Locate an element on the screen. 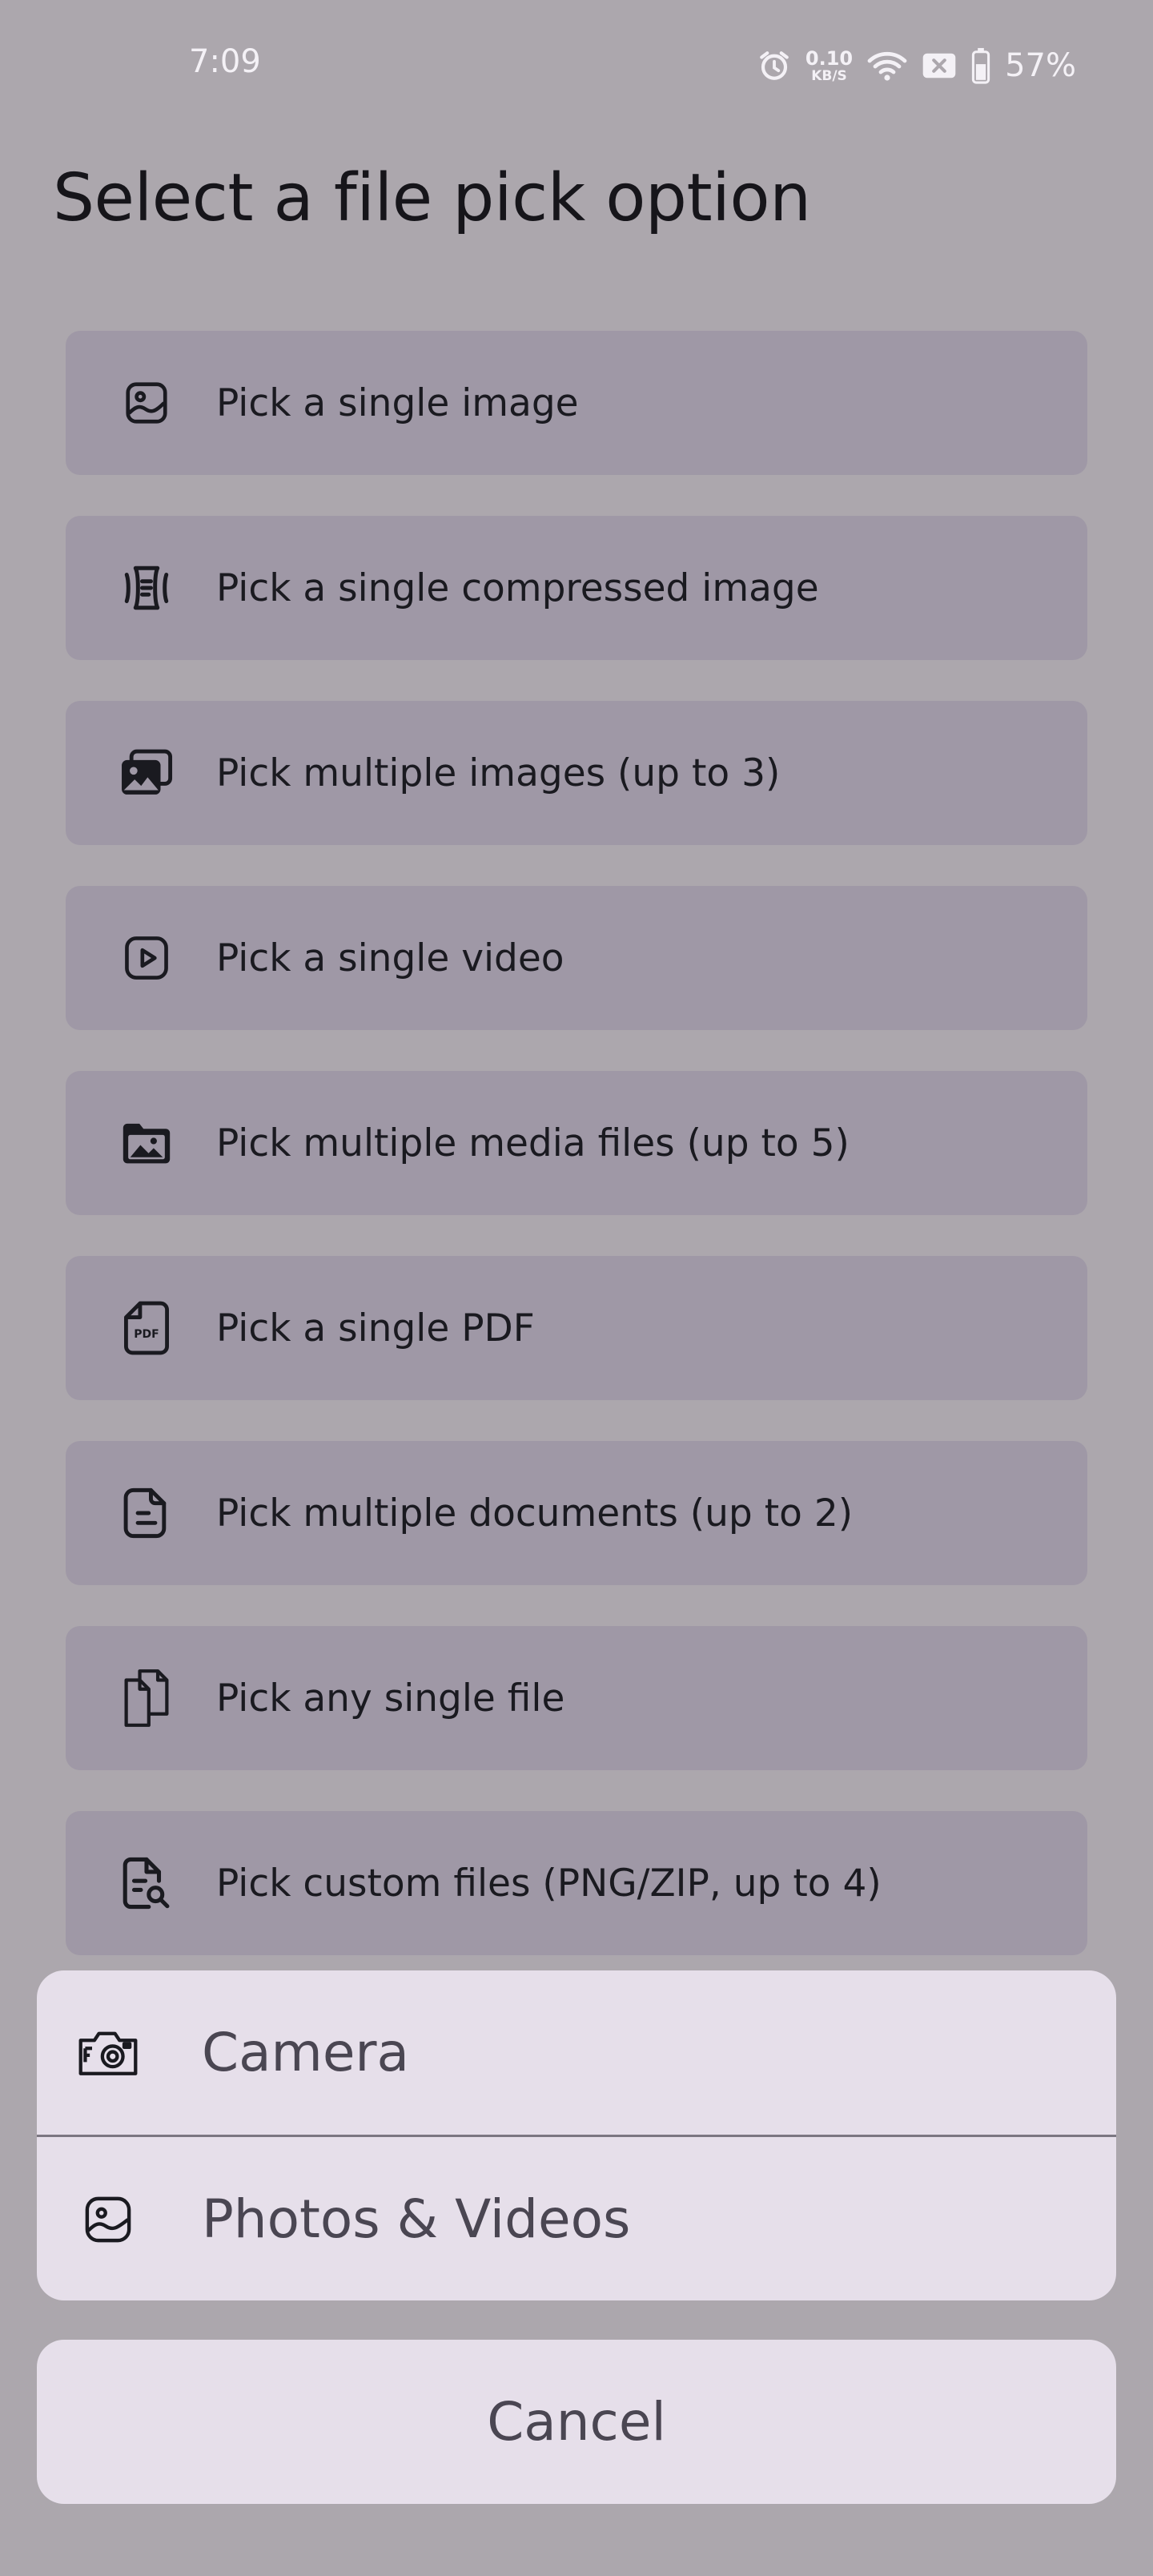 The image size is (1153, 2576). wifi-icon is located at coordinates (887, 66).